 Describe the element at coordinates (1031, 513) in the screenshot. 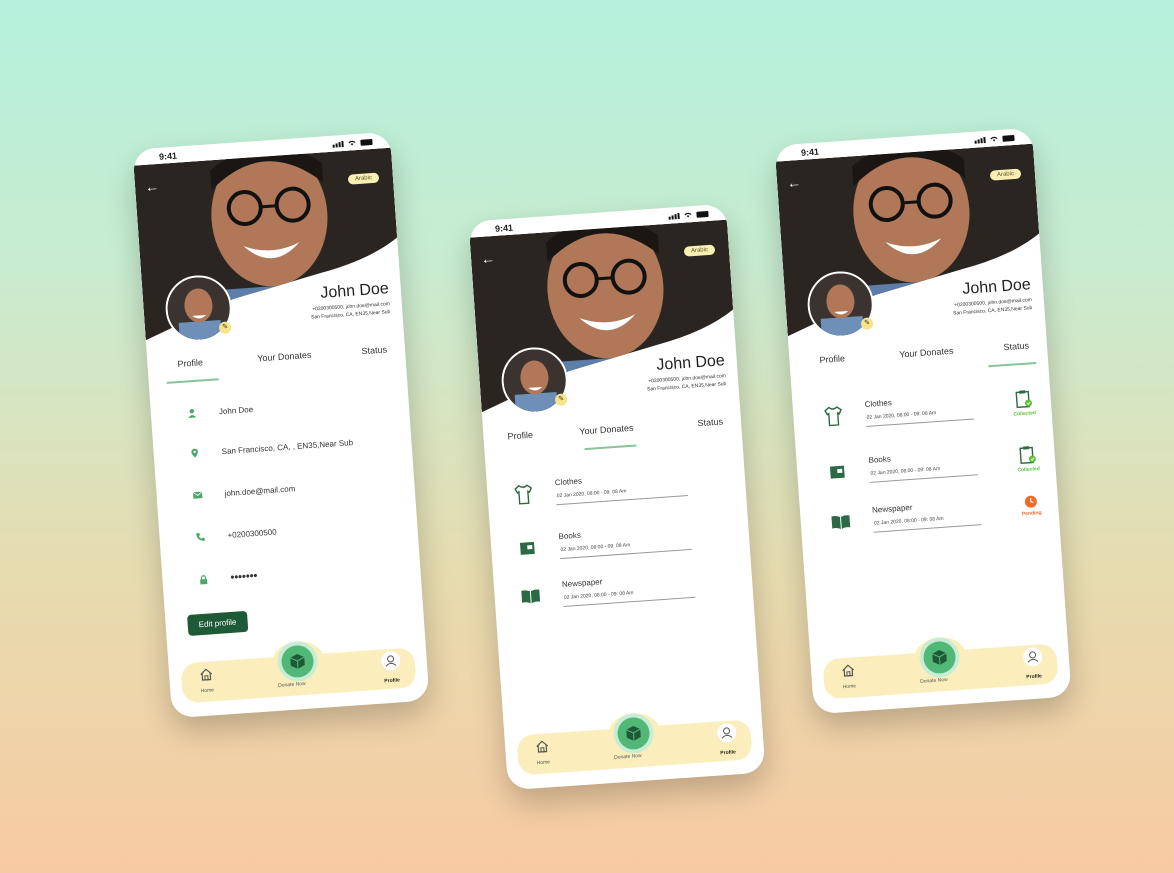

I see `status-label: Pending` at that location.